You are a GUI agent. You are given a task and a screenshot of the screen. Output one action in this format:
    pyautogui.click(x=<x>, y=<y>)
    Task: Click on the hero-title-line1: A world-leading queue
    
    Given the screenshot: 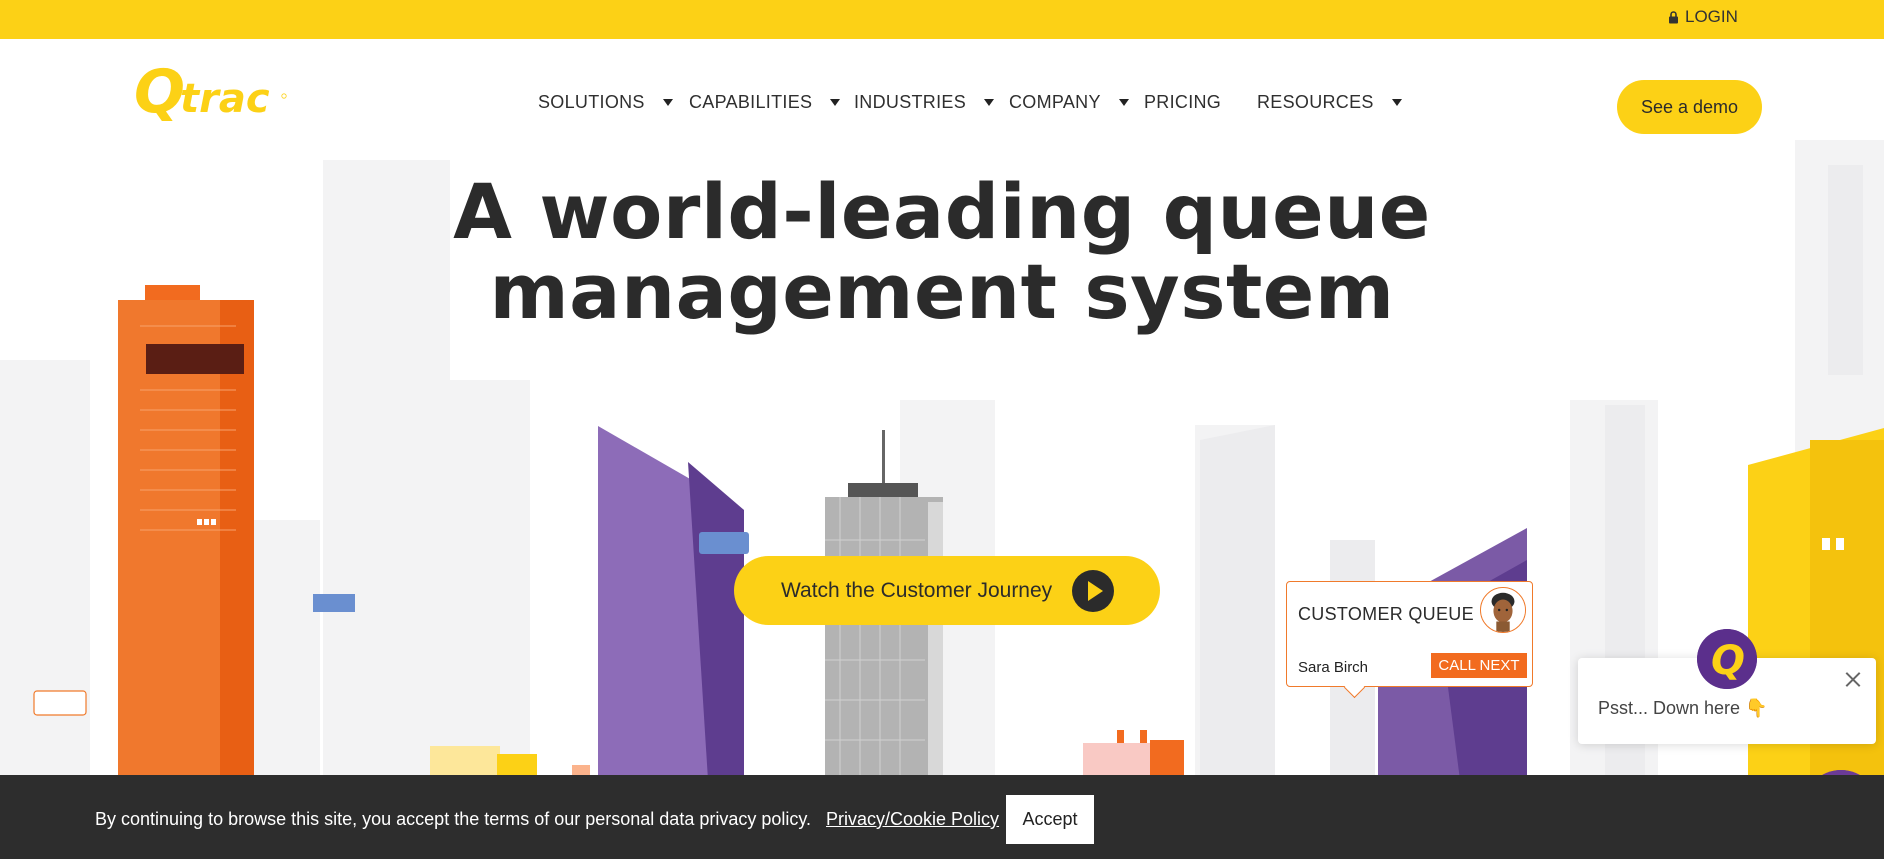 What is the action you would take?
    pyautogui.click(x=942, y=211)
    